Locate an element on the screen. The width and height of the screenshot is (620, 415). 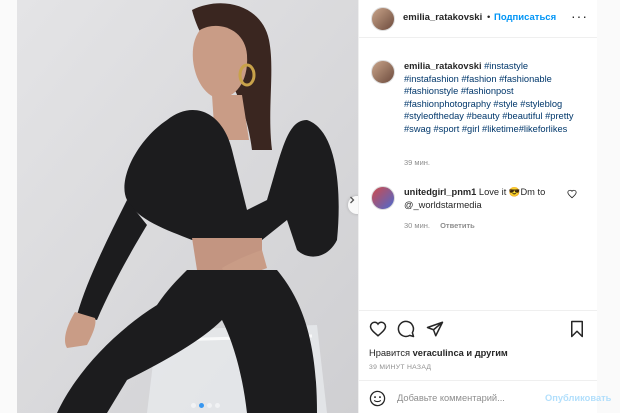
heart-icon is located at coordinates (378, 329).